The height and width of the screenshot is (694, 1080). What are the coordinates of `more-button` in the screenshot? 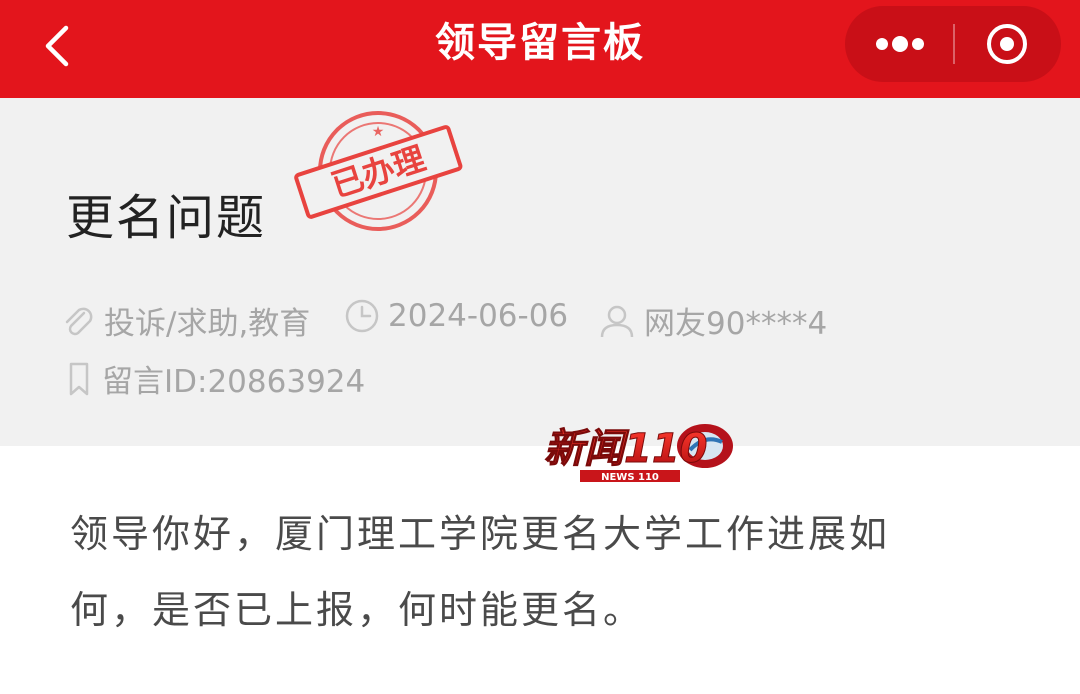 It's located at (899, 44).